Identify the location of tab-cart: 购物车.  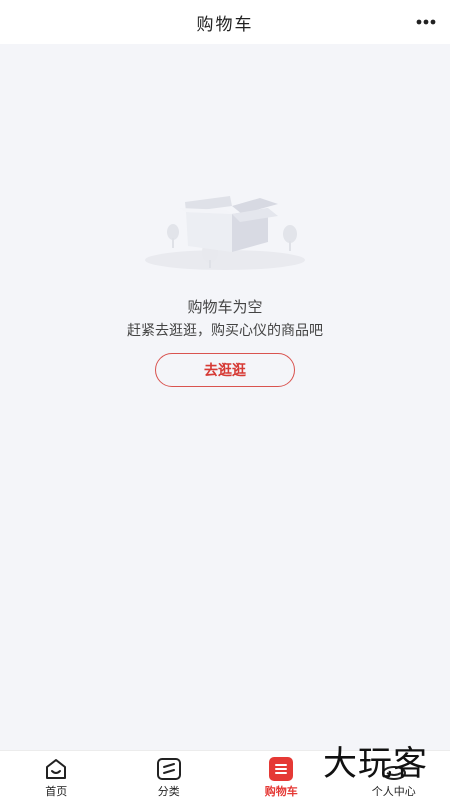
(281, 775).